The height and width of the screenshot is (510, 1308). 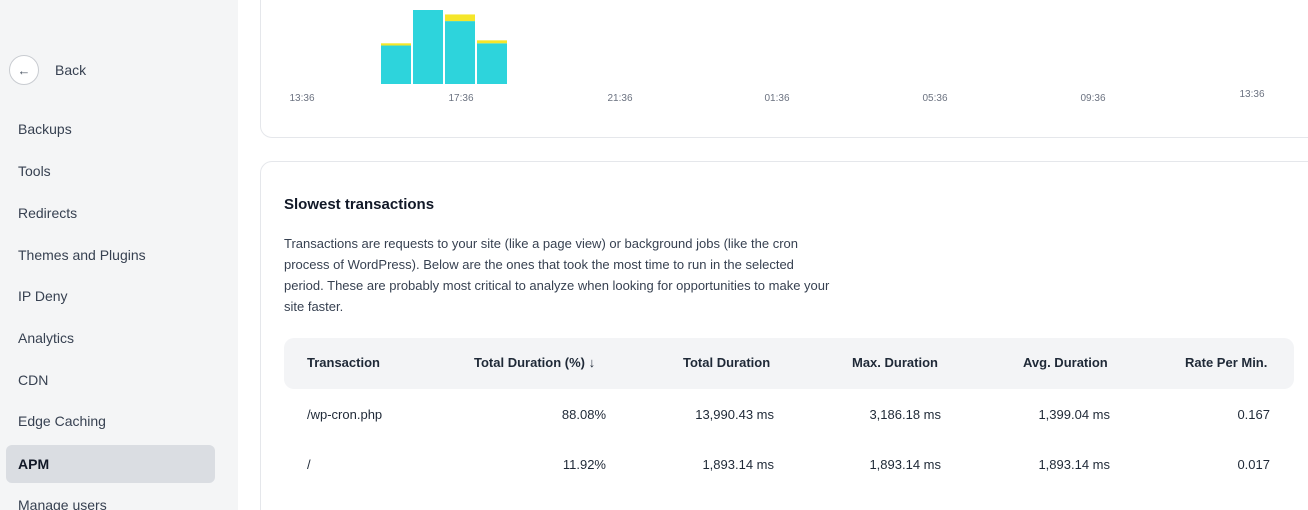 What do you see at coordinates (619, 98) in the screenshot?
I see `x-axis-tick-label: 21:36` at bounding box center [619, 98].